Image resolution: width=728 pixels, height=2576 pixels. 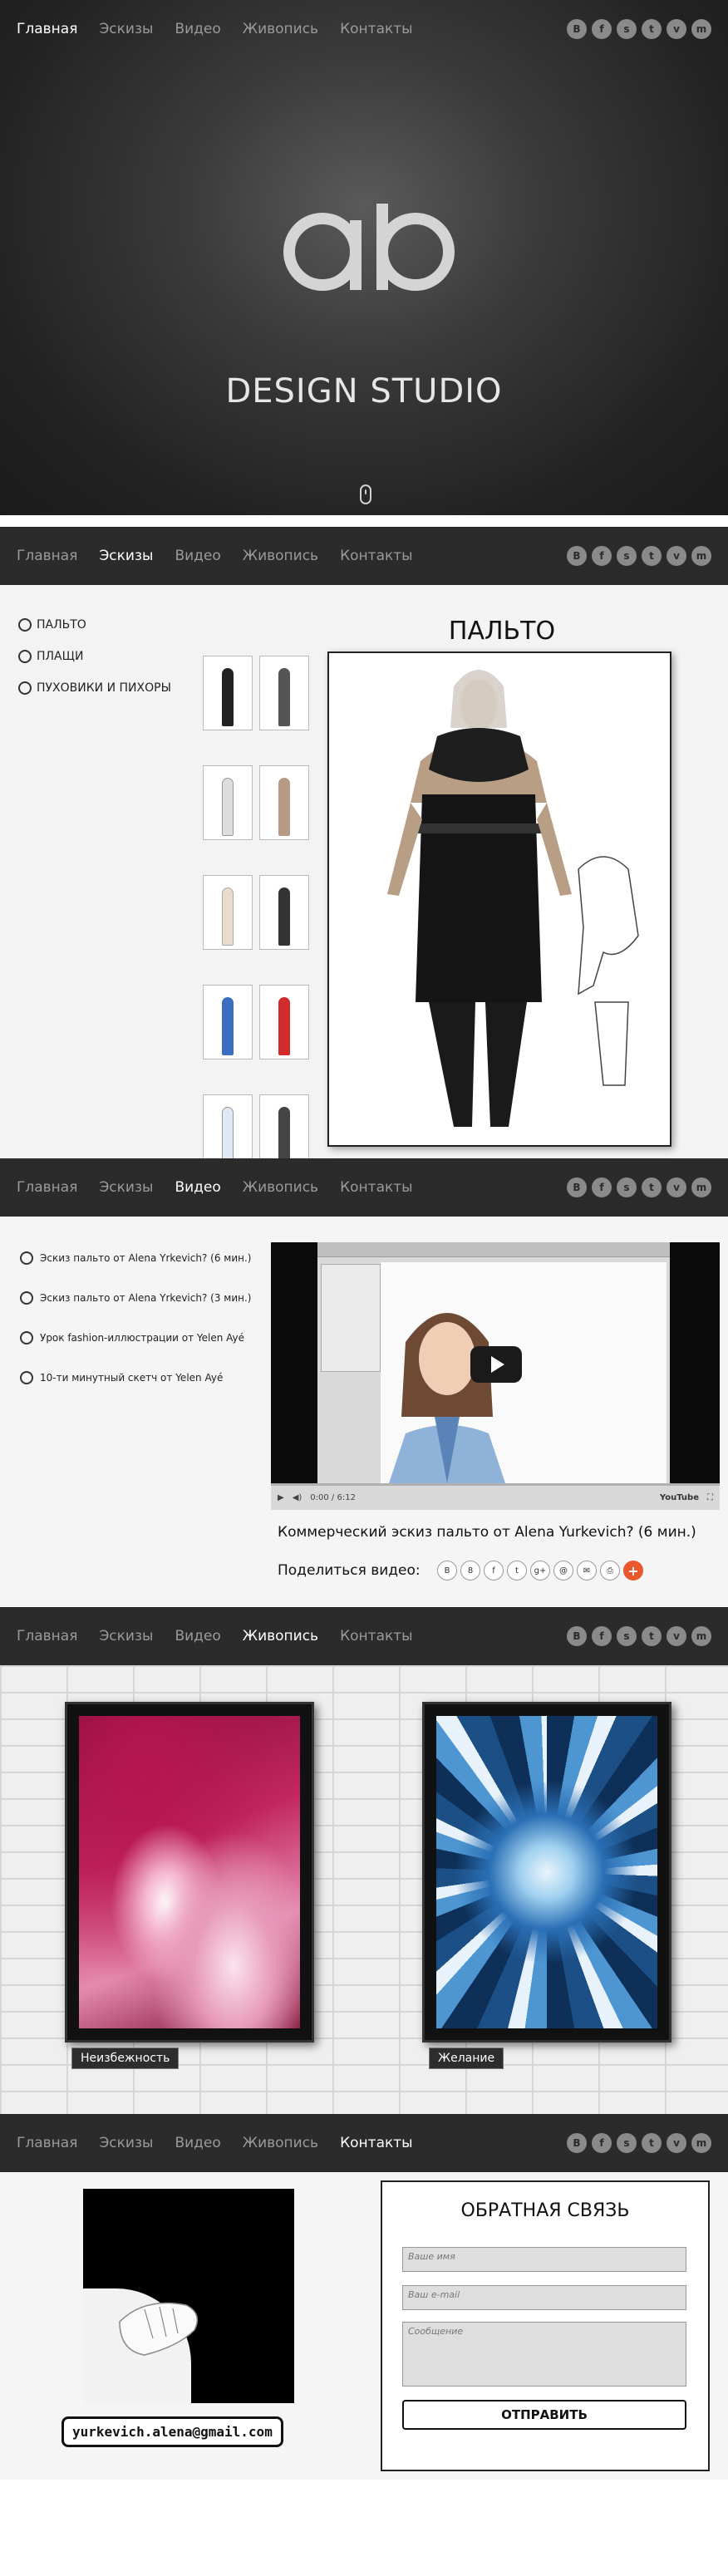 What do you see at coordinates (135, 1377) in the screenshot?
I see `video-list-item: 10-ти минутный скетч от Yelen Ayé` at bounding box center [135, 1377].